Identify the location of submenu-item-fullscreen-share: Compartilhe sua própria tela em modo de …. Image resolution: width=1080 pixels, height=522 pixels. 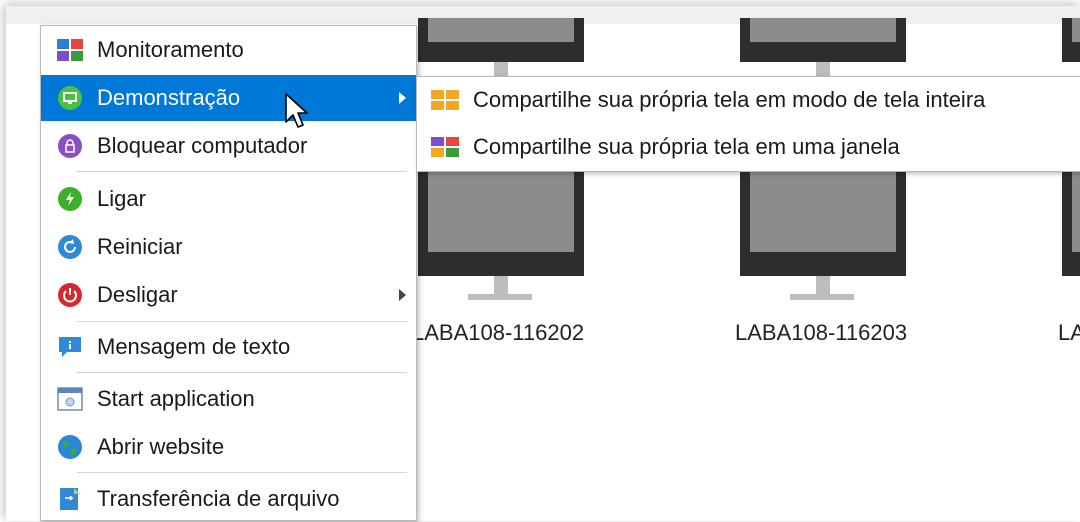
(748, 100).